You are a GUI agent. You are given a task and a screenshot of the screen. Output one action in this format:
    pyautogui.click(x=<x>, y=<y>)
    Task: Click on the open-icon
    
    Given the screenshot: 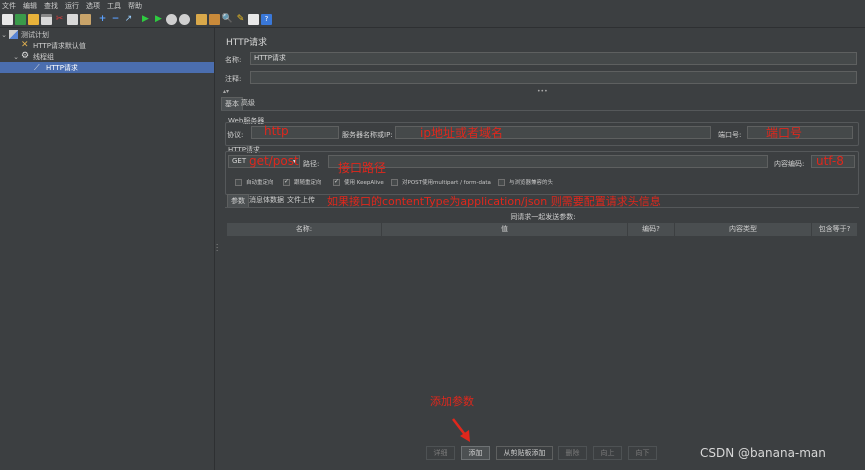 What is the action you would take?
    pyautogui.click(x=33, y=19)
    